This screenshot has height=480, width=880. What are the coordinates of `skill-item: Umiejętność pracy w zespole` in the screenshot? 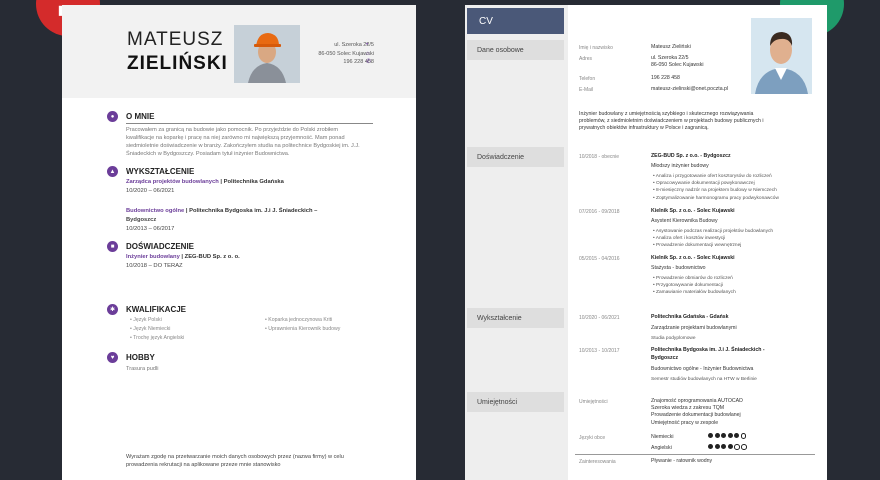 It's located at (685, 422).